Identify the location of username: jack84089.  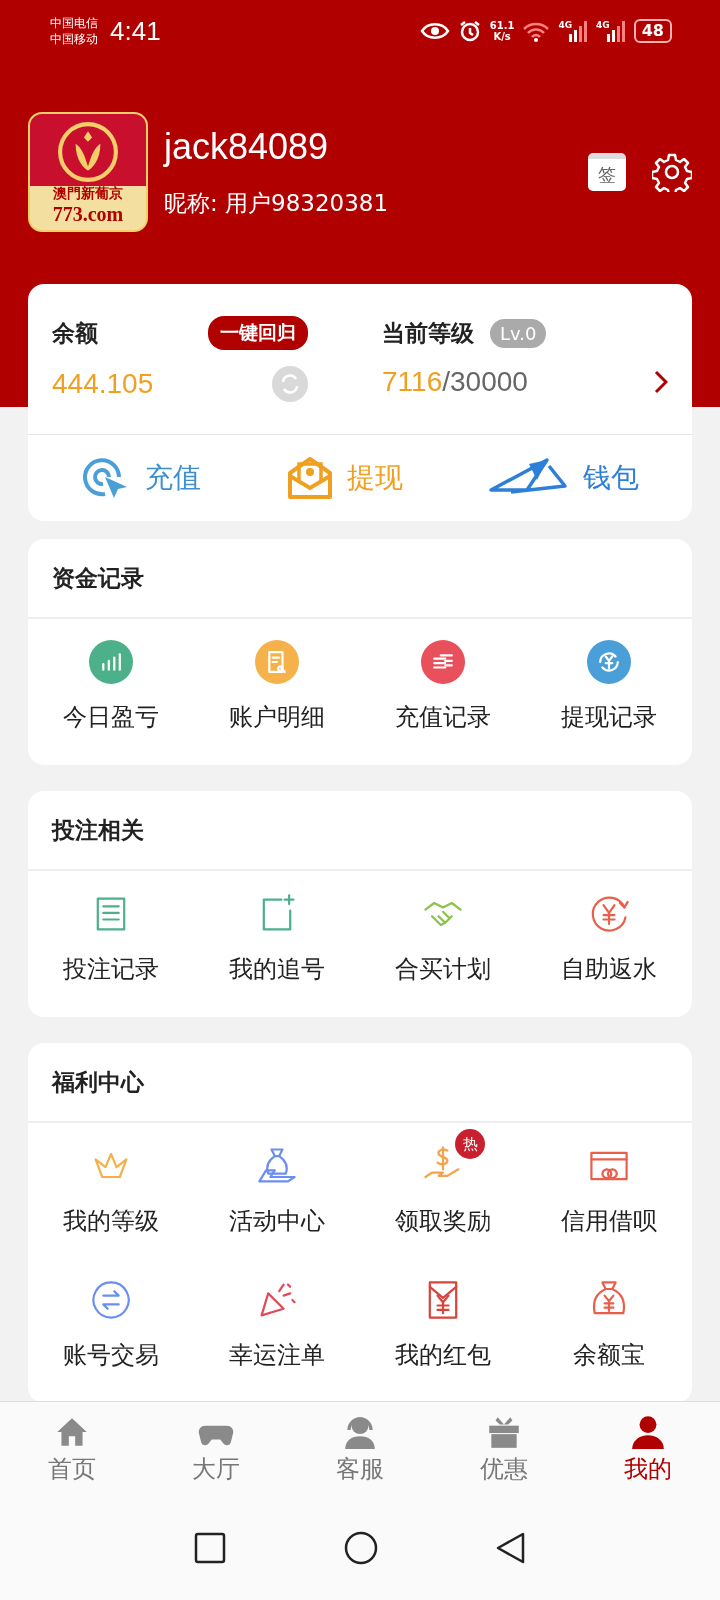
(247, 146).